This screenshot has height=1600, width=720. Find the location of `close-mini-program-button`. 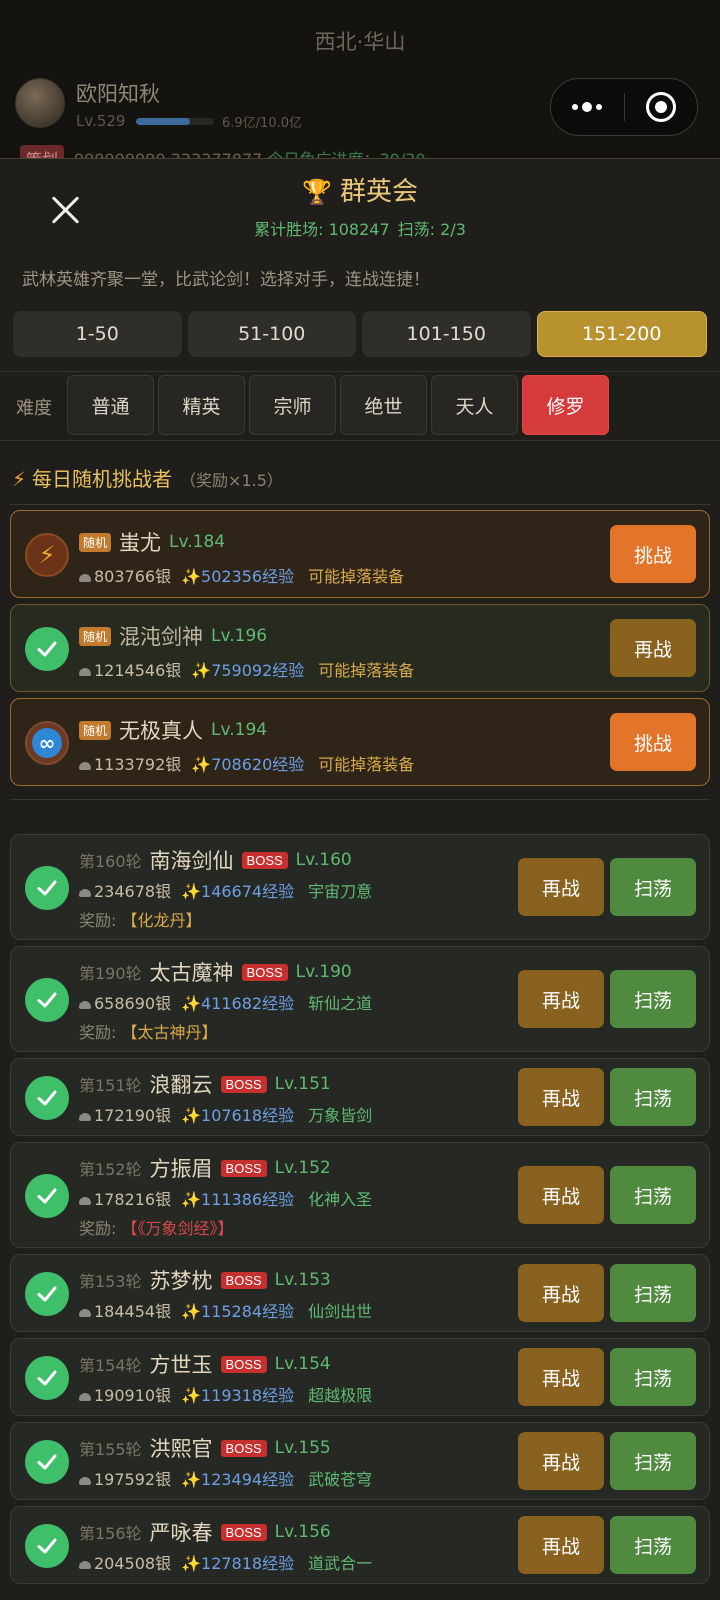

close-mini-program-button is located at coordinates (661, 107).